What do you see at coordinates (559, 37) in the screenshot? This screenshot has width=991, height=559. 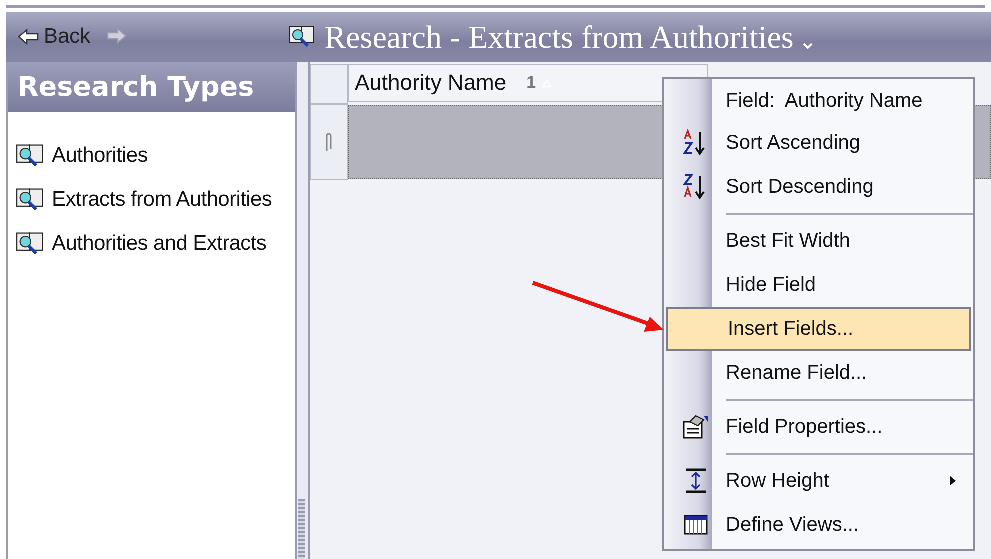 I see `window-title: Research - Extracts from Authorities` at bounding box center [559, 37].